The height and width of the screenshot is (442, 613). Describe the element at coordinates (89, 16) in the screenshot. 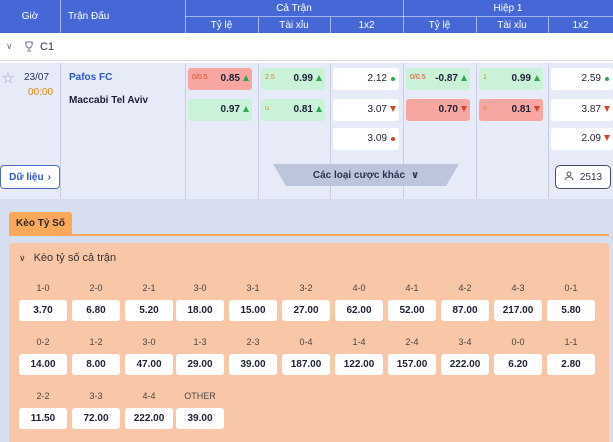

I see `header-match: Trận Đấu` at that location.